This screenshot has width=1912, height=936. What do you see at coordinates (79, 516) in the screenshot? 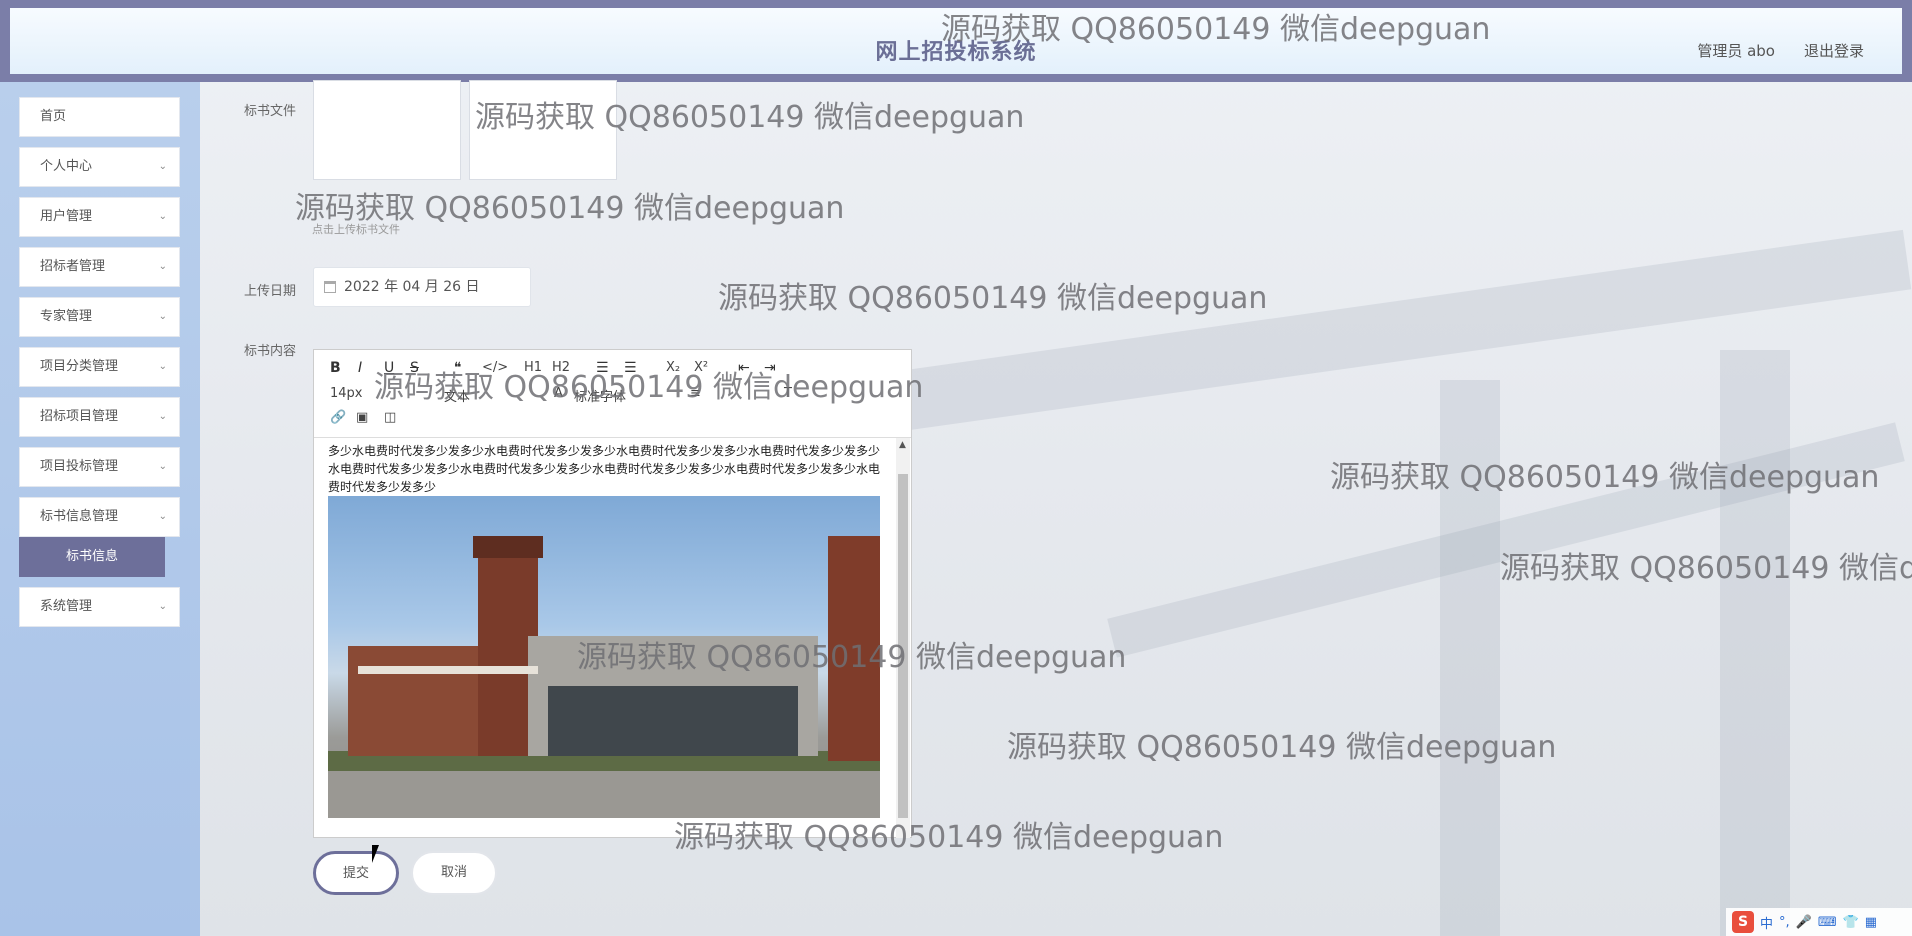
I see `sidebar-item-label: 标书信息管理` at bounding box center [79, 516].